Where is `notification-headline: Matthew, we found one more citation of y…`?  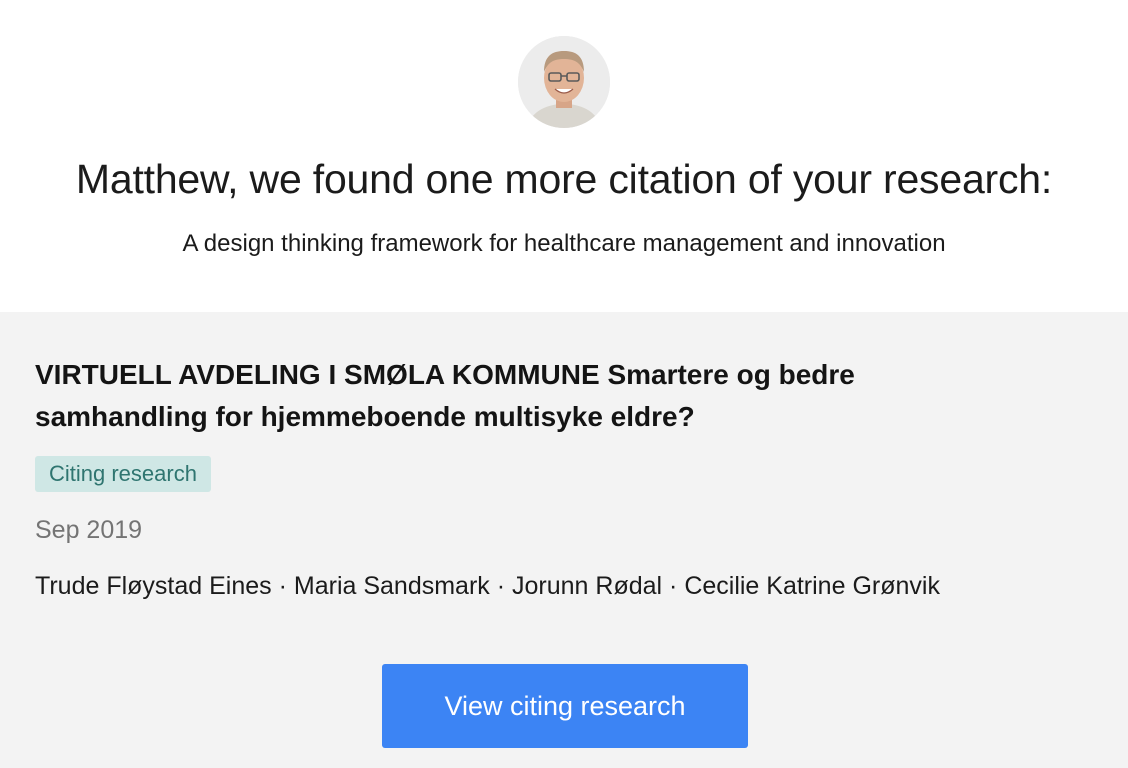 notification-headline: Matthew, we found one more citation of y… is located at coordinates (564, 179).